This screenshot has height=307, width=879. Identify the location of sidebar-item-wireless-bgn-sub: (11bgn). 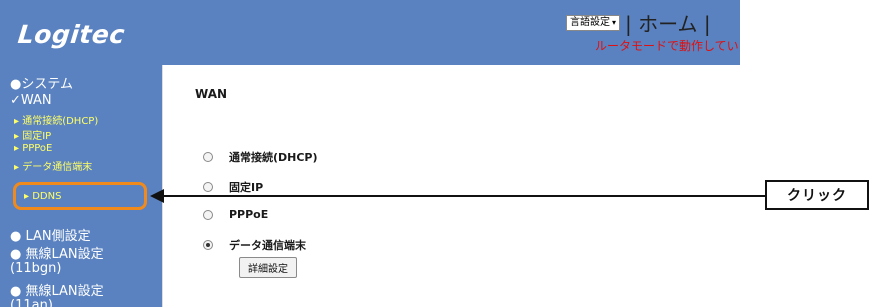
(36, 268).